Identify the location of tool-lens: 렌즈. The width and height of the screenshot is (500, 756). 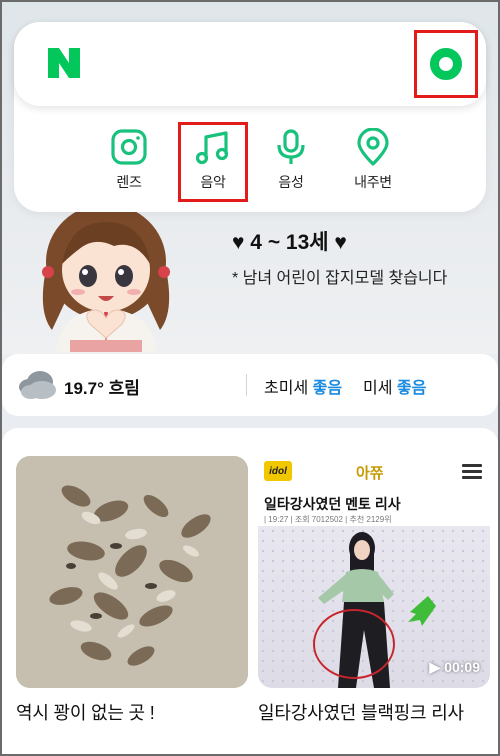
(129, 162).